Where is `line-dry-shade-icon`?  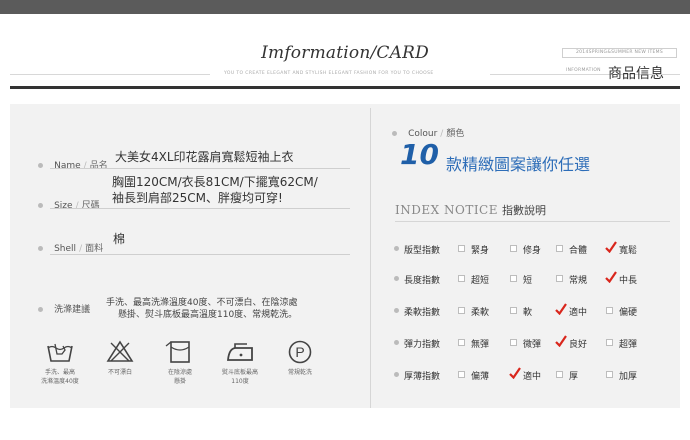 line-dry-shade-icon is located at coordinates (177, 352).